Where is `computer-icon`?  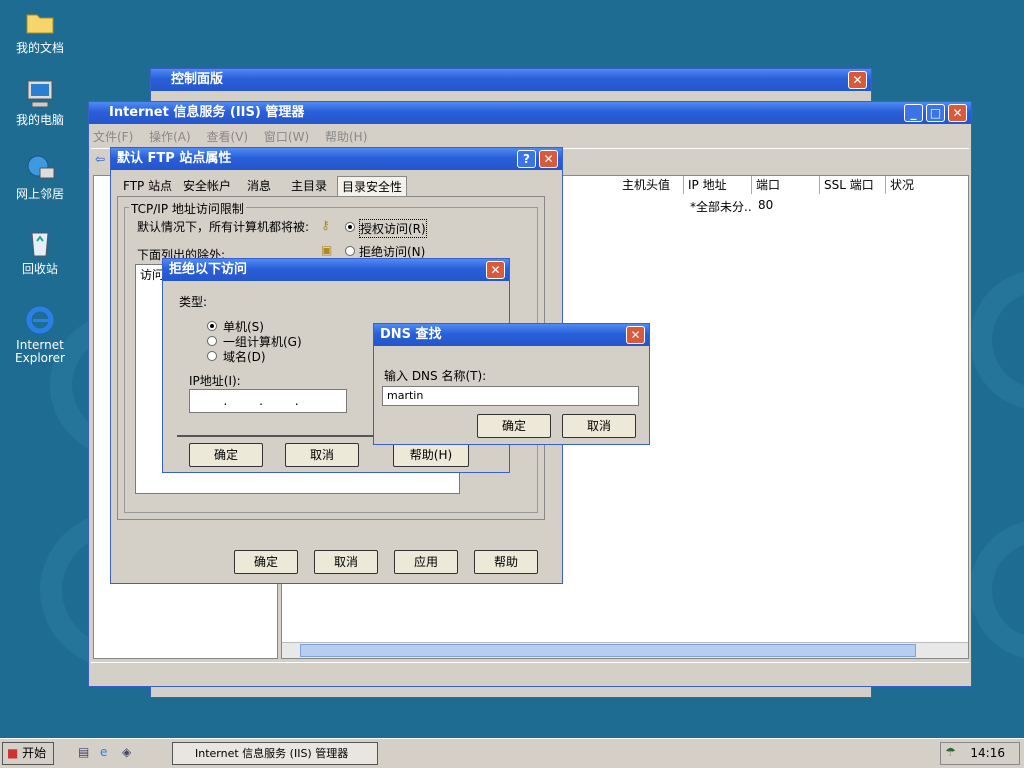
computer-icon is located at coordinates (40, 94).